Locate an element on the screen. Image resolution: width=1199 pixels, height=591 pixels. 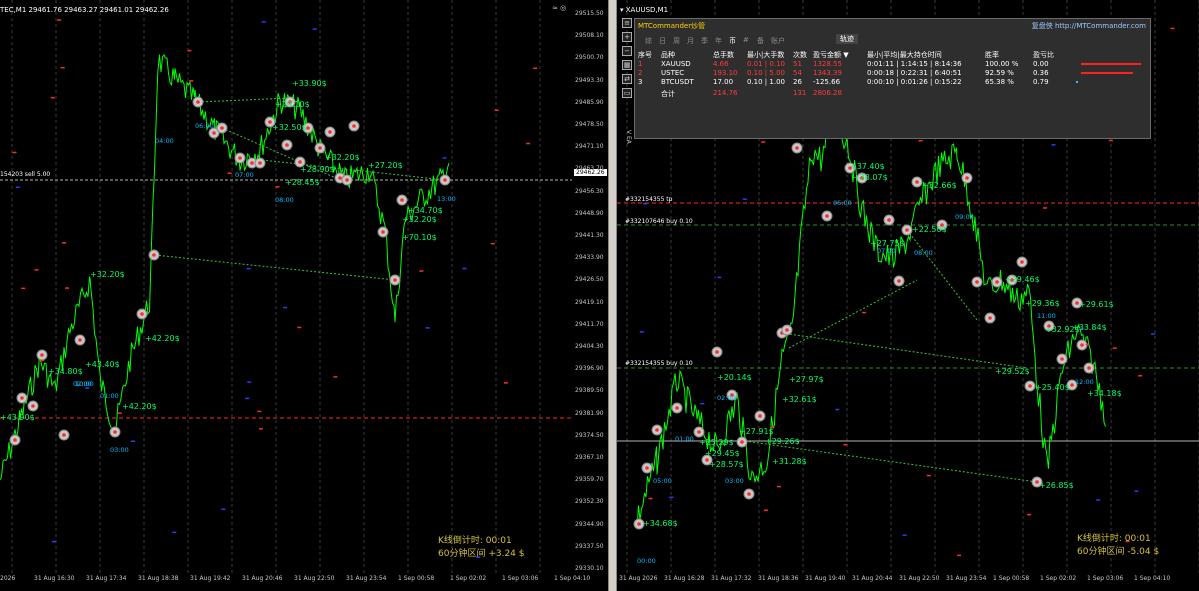
time-tick-label: 1 Sep 04:10 is located at coordinates (1152, 578).